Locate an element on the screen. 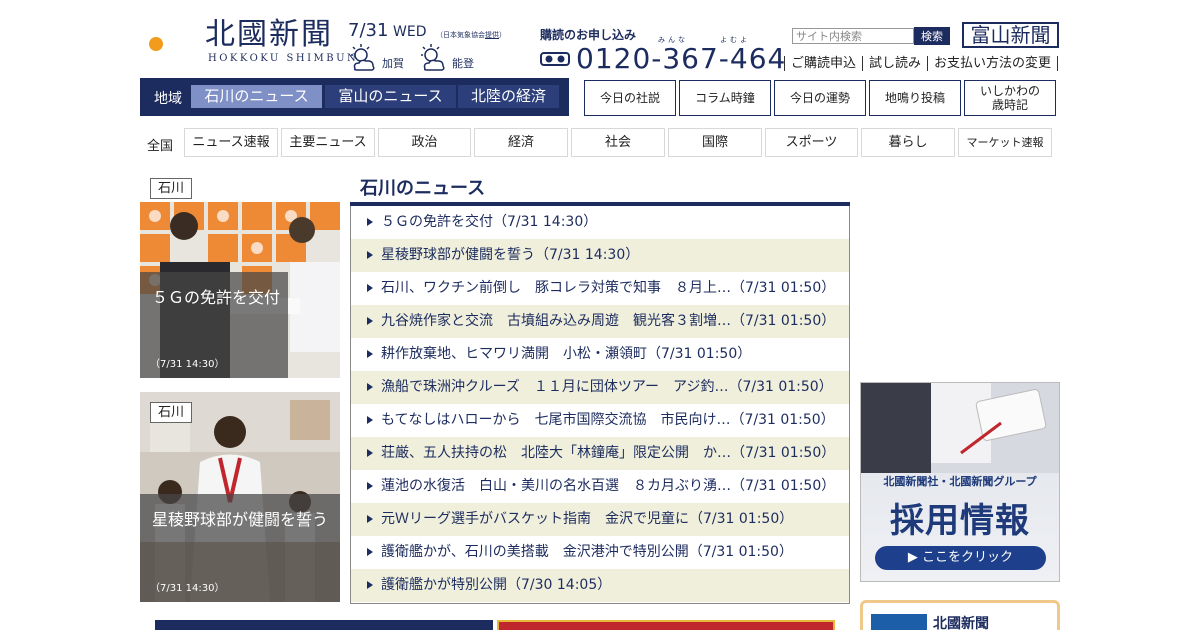 Image resolution: width=1200 pixels, height=630 pixels. column-jisho-button: コラム時鐘 is located at coordinates (725, 98).